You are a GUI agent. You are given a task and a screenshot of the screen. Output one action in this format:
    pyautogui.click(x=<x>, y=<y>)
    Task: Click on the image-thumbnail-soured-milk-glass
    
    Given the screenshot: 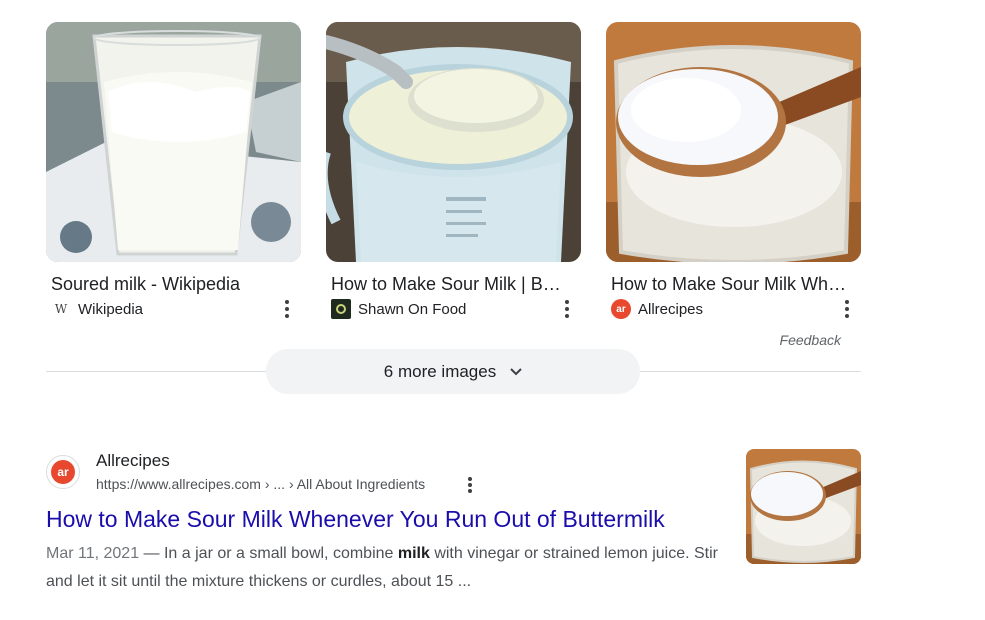 What is the action you would take?
    pyautogui.click(x=173, y=142)
    